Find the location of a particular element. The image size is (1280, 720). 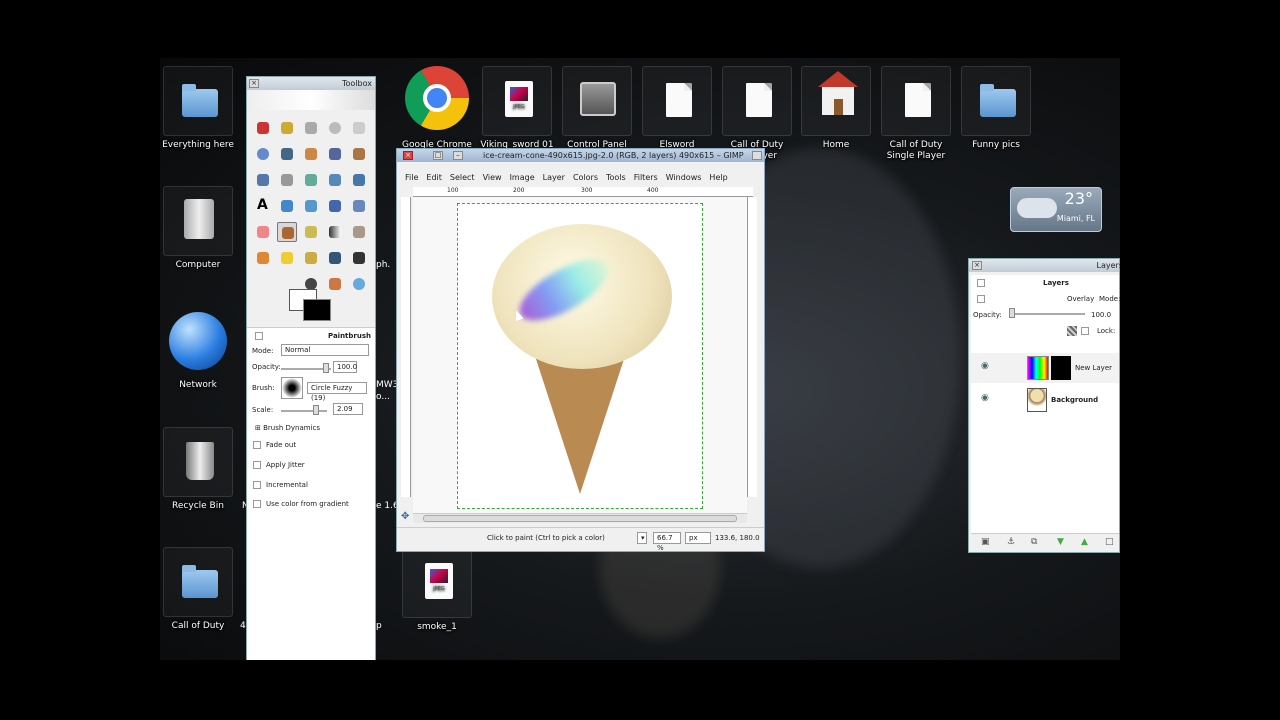

rect-select-tool-icon is located at coordinates (263, 128).